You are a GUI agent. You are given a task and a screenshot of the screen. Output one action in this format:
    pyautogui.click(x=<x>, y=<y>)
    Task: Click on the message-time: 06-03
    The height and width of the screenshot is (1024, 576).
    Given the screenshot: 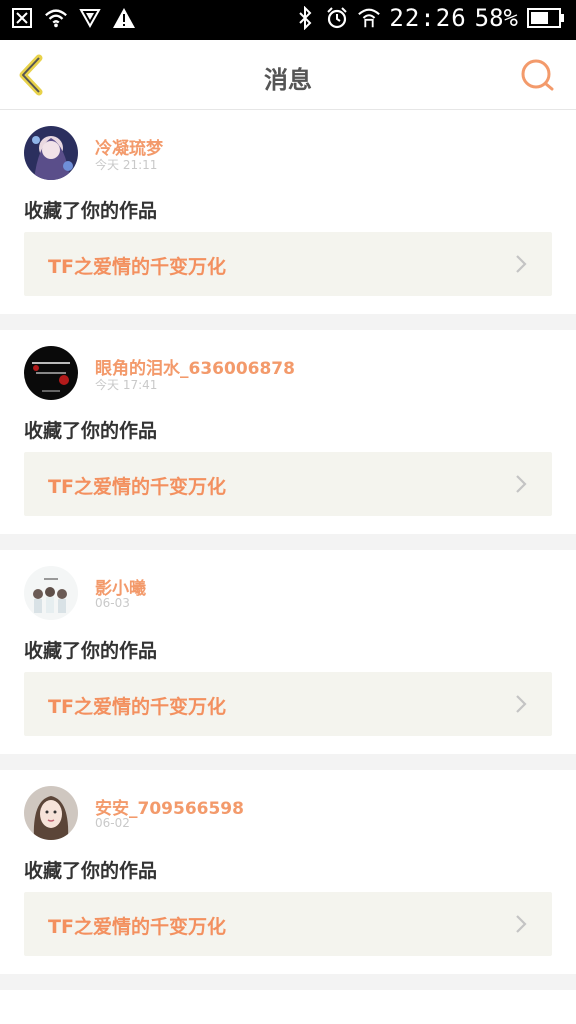 What is the action you would take?
    pyautogui.click(x=112, y=603)
    